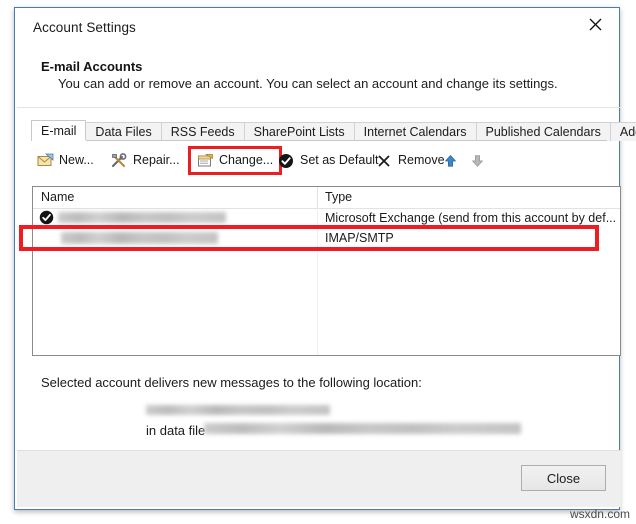 This screenshot has width=636, height=524. I want to click on close-button: Close, so click(563, 478).